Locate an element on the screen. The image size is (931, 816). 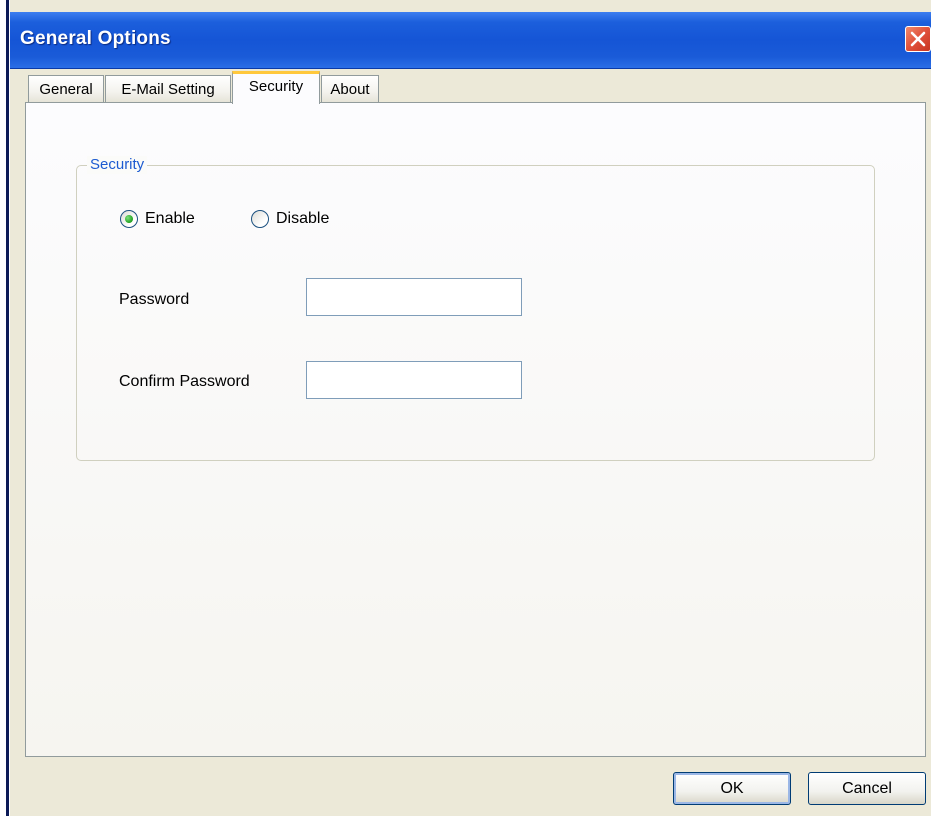
ok-button: OK is located at coordinates (732, 788).